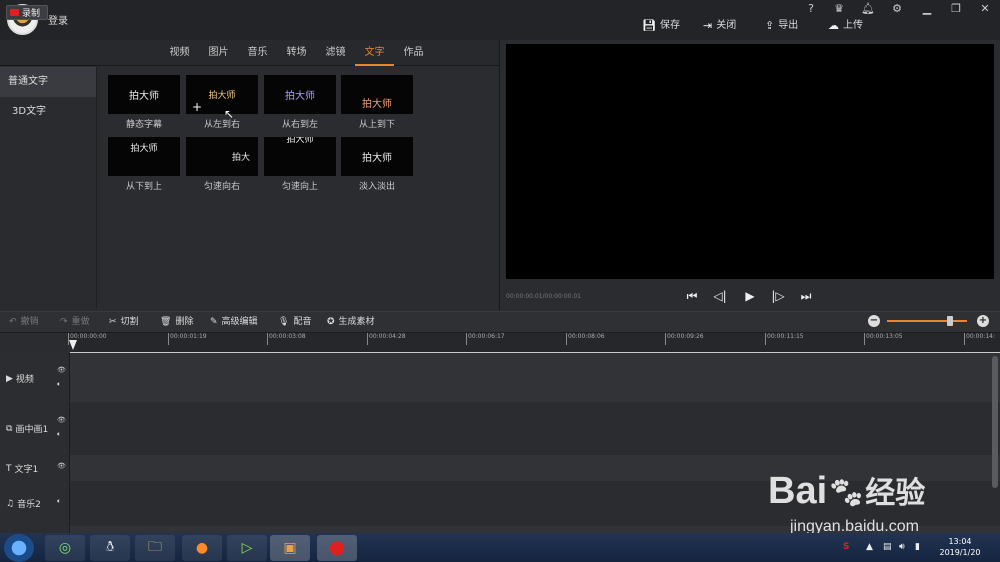  Describe the element at coordinates (979, 339) in the screenshot. I see `ruler-tick-label: 00:00:14:` at that location.